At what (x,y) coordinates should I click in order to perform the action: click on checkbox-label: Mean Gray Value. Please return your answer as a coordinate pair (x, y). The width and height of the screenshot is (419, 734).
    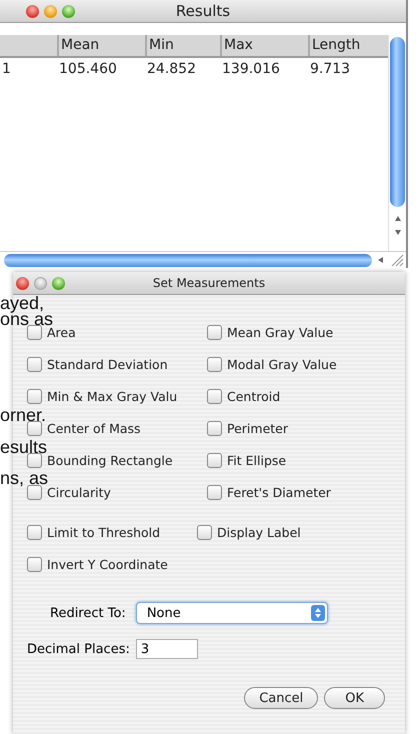
    Looking at the image, I should click on (280, 332).